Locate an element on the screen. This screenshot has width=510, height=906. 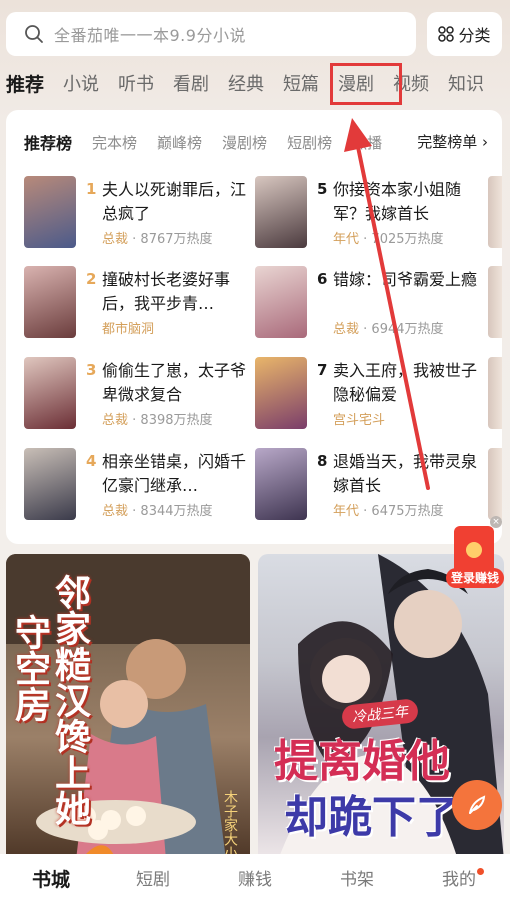
bottom-navigation: 书城 短剧 赚钱 书架 我的 is located at coordinates (255, 880).